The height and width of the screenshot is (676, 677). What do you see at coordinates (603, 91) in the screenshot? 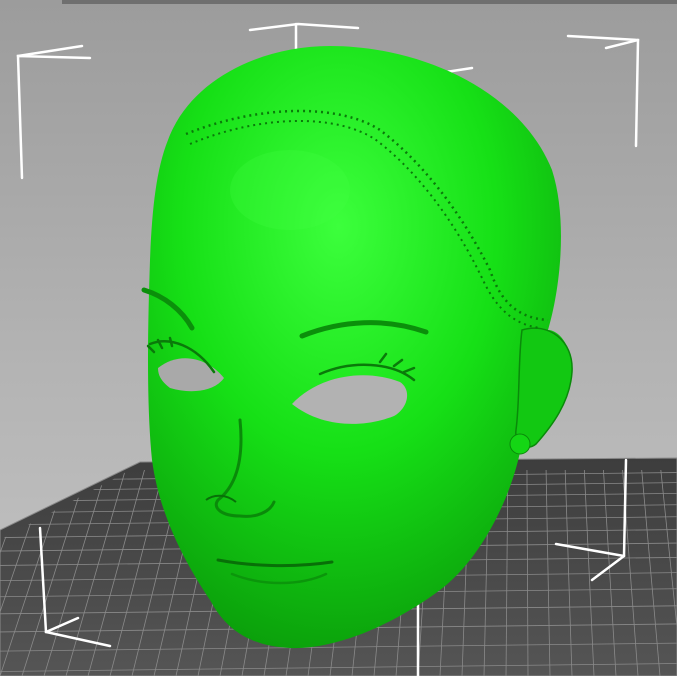
I see `bbox-corner-top-right` at bounding box center [603, 91].